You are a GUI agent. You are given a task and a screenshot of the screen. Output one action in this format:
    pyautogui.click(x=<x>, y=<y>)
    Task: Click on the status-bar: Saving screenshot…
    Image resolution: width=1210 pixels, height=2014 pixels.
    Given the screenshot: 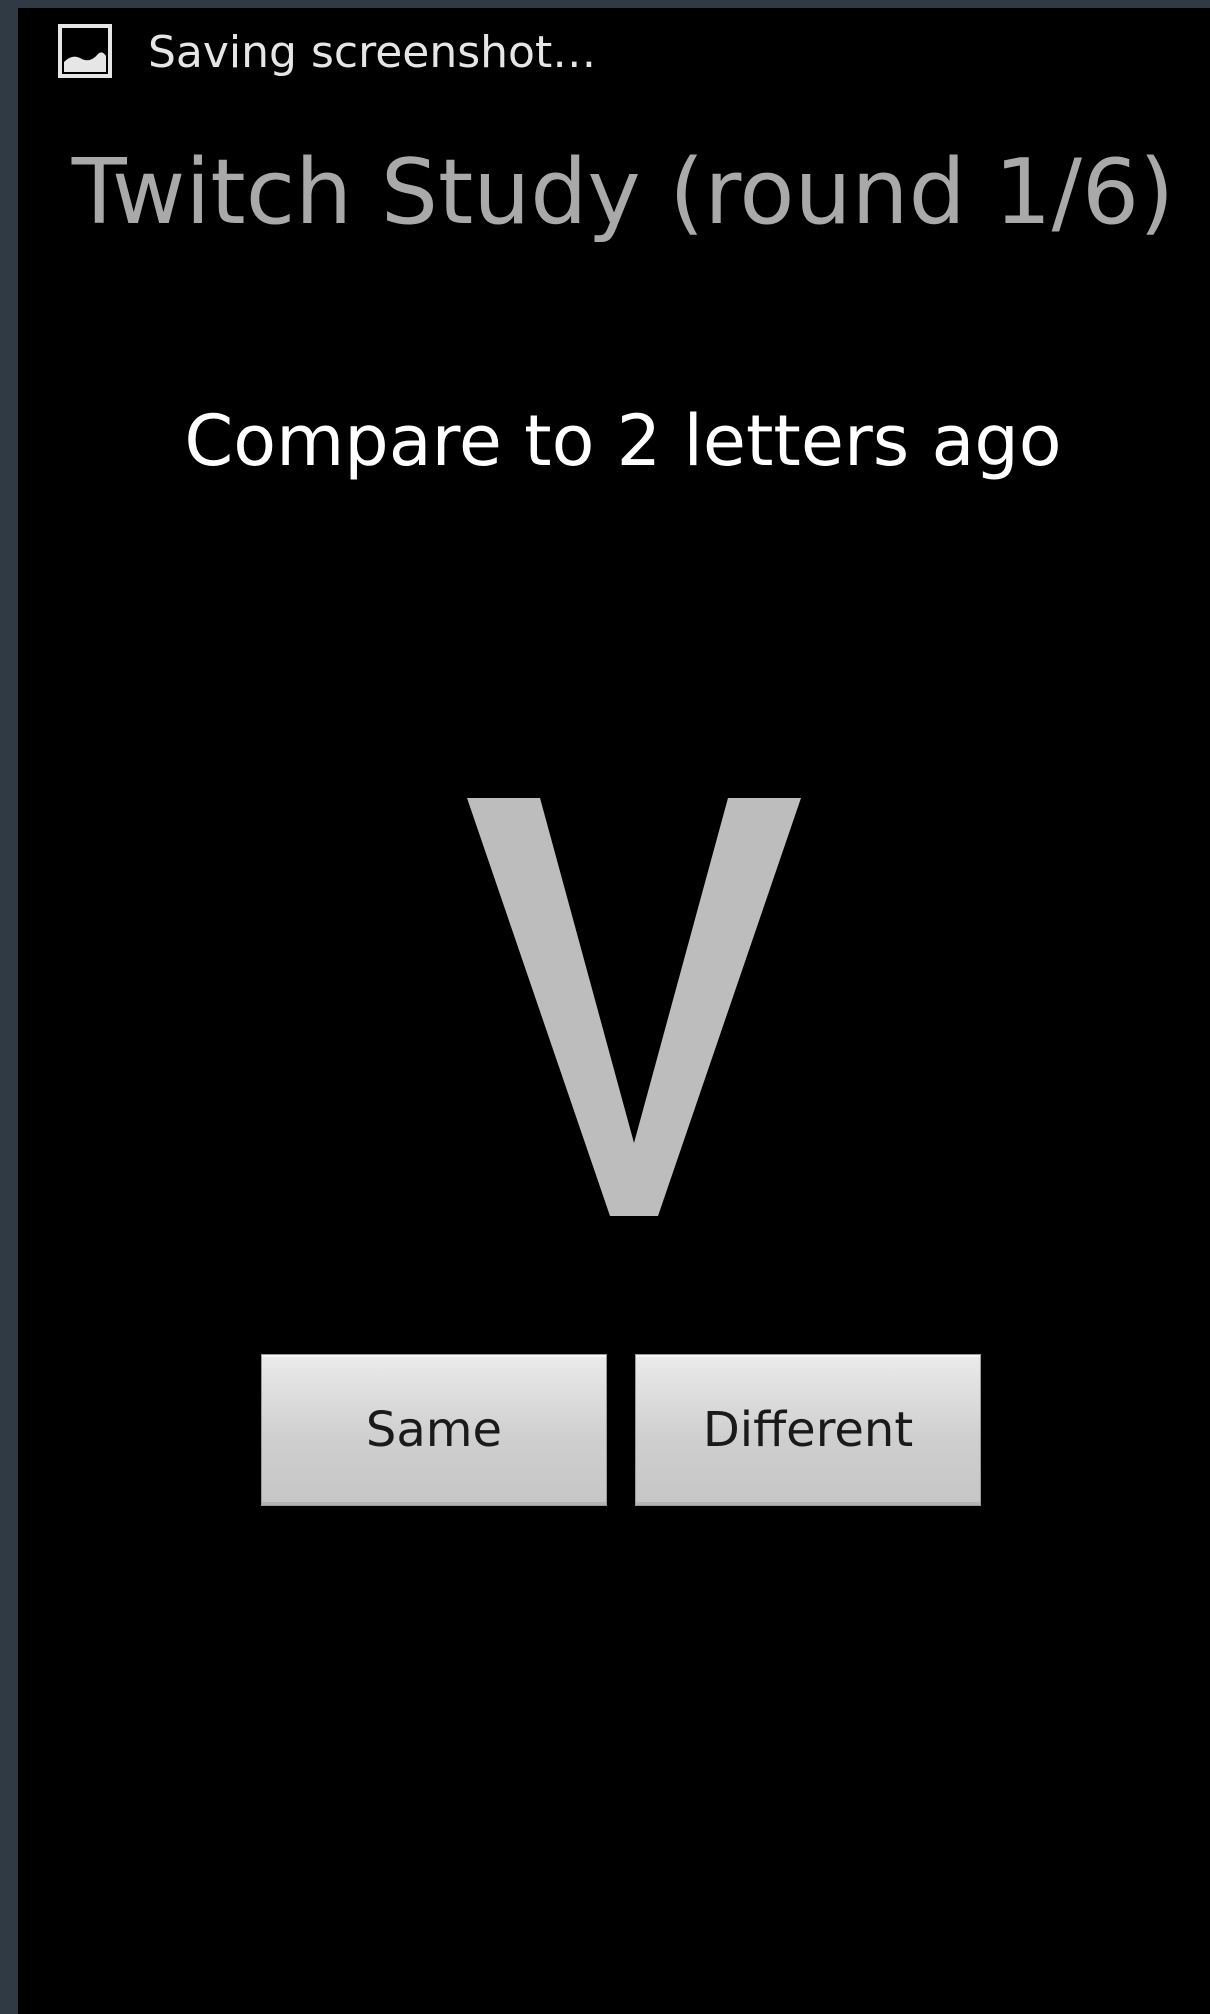 What is the action you would take?
    pyautogui.click(x=614, y=54)
    